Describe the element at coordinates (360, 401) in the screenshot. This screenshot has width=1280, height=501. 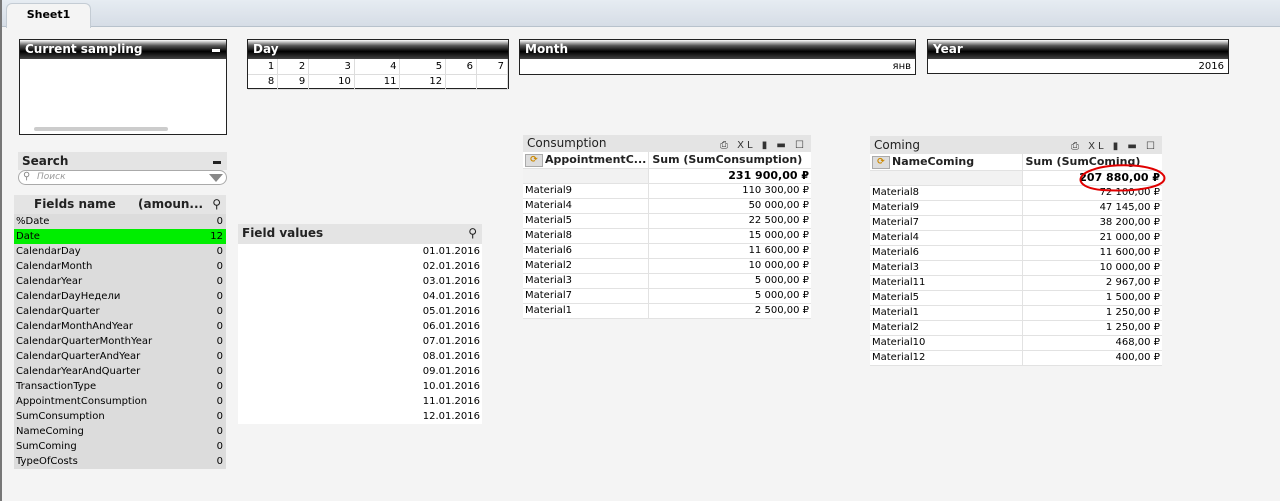
I see `field-value-item: 11.01.2016` at that location.